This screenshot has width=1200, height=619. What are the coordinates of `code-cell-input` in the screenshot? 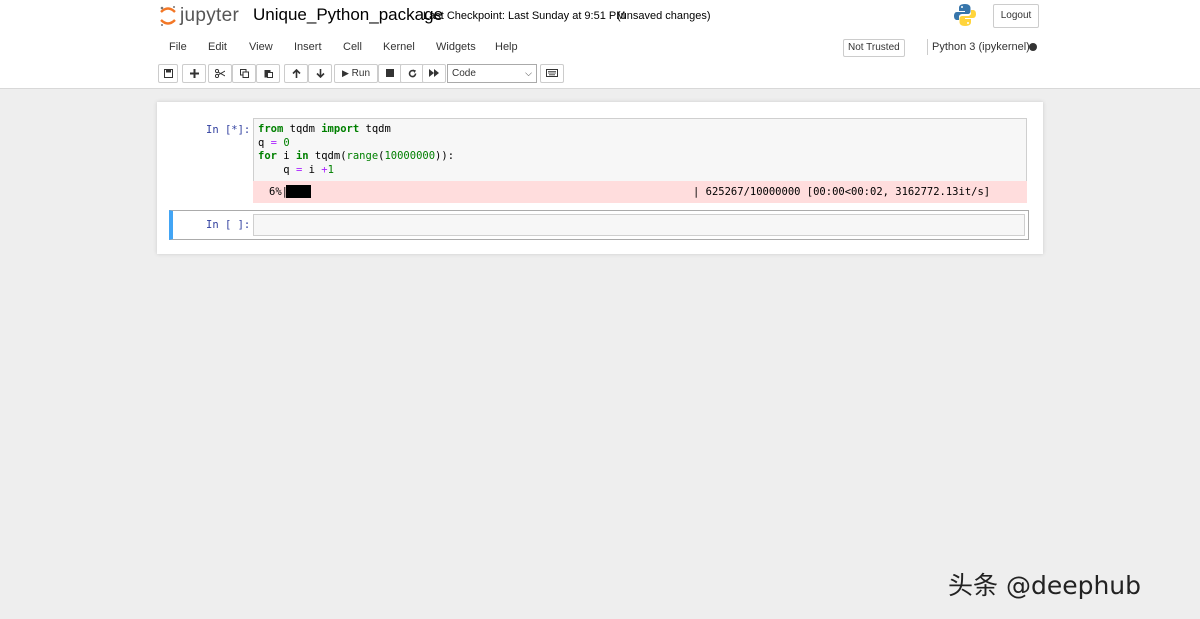 It's located at (639, 225).